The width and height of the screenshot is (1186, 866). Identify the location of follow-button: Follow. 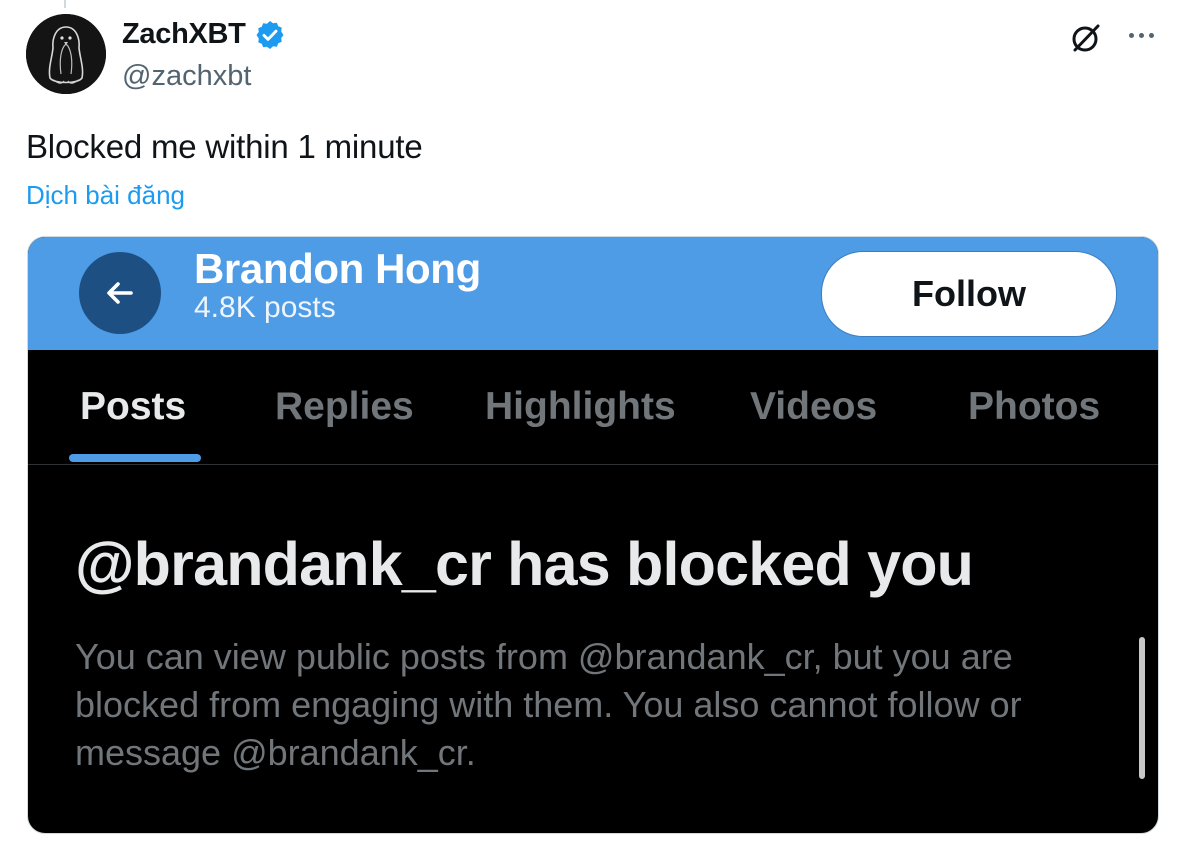
(969, 294).